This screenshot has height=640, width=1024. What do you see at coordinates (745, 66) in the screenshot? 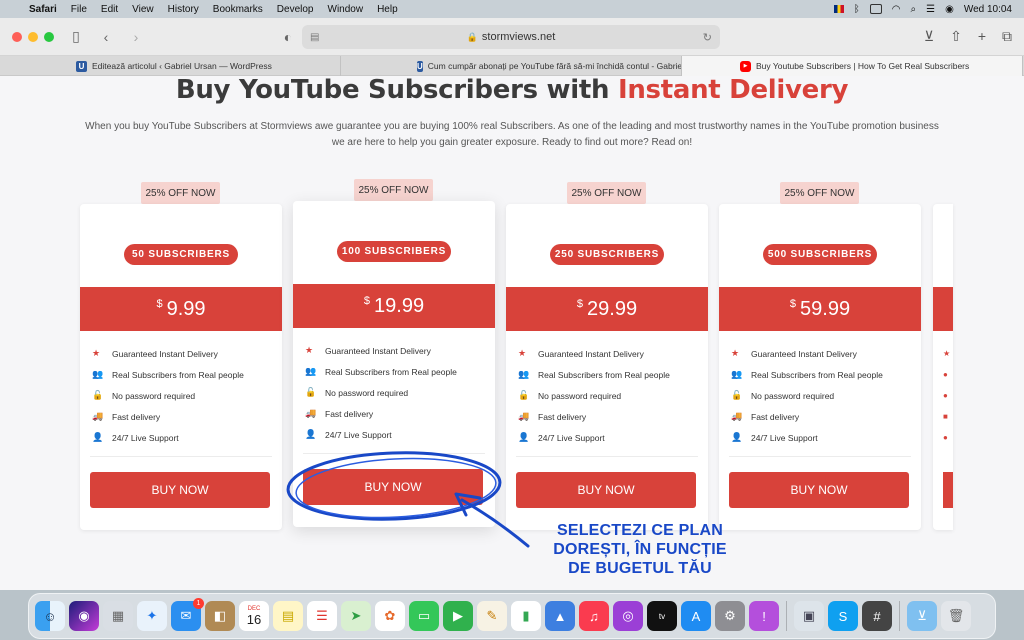
I see `youtube-favicon-icon: ▶` at bounding box center [745, 66].